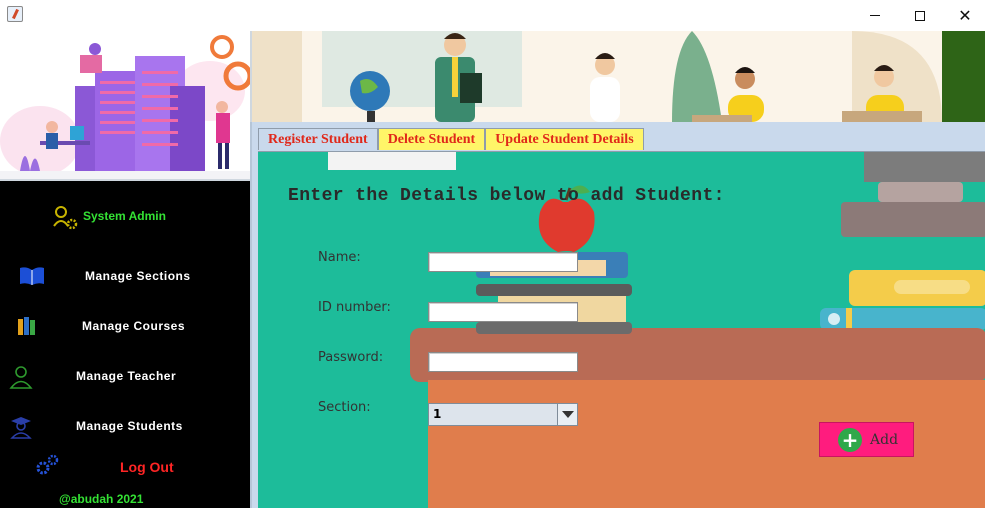 The width and height of the screenshot is (985, 508). Describe the element at coordinates (133, 326) in the screenshot. I see `sidebar-item-manage-courses: Manage Courses` at that location.